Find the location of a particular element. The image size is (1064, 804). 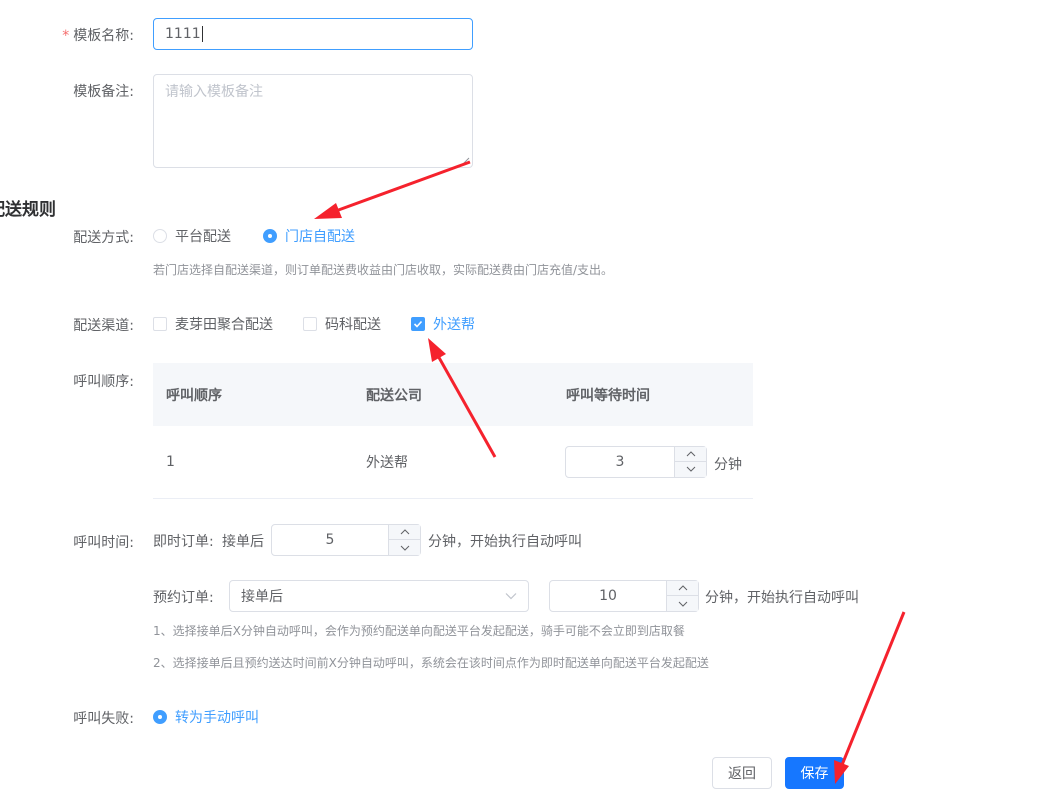

instant-minutes-value: 5 is located at coordinates (330, 540).